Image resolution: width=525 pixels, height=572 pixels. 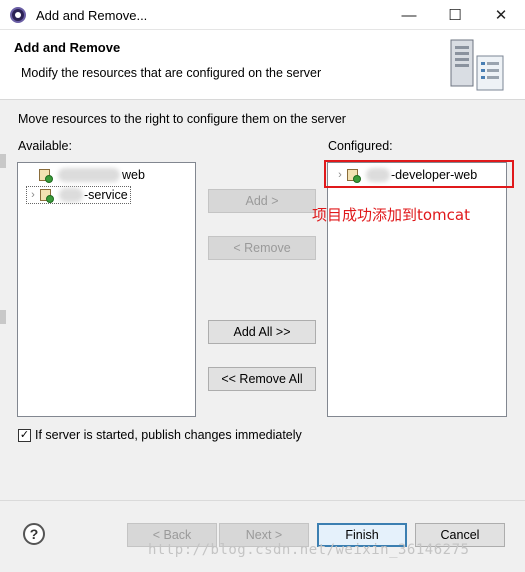 What do you see at coordinates (501, 15) in the screenshot?
I see `close-button: ✕` at bounding box center [501, 15].